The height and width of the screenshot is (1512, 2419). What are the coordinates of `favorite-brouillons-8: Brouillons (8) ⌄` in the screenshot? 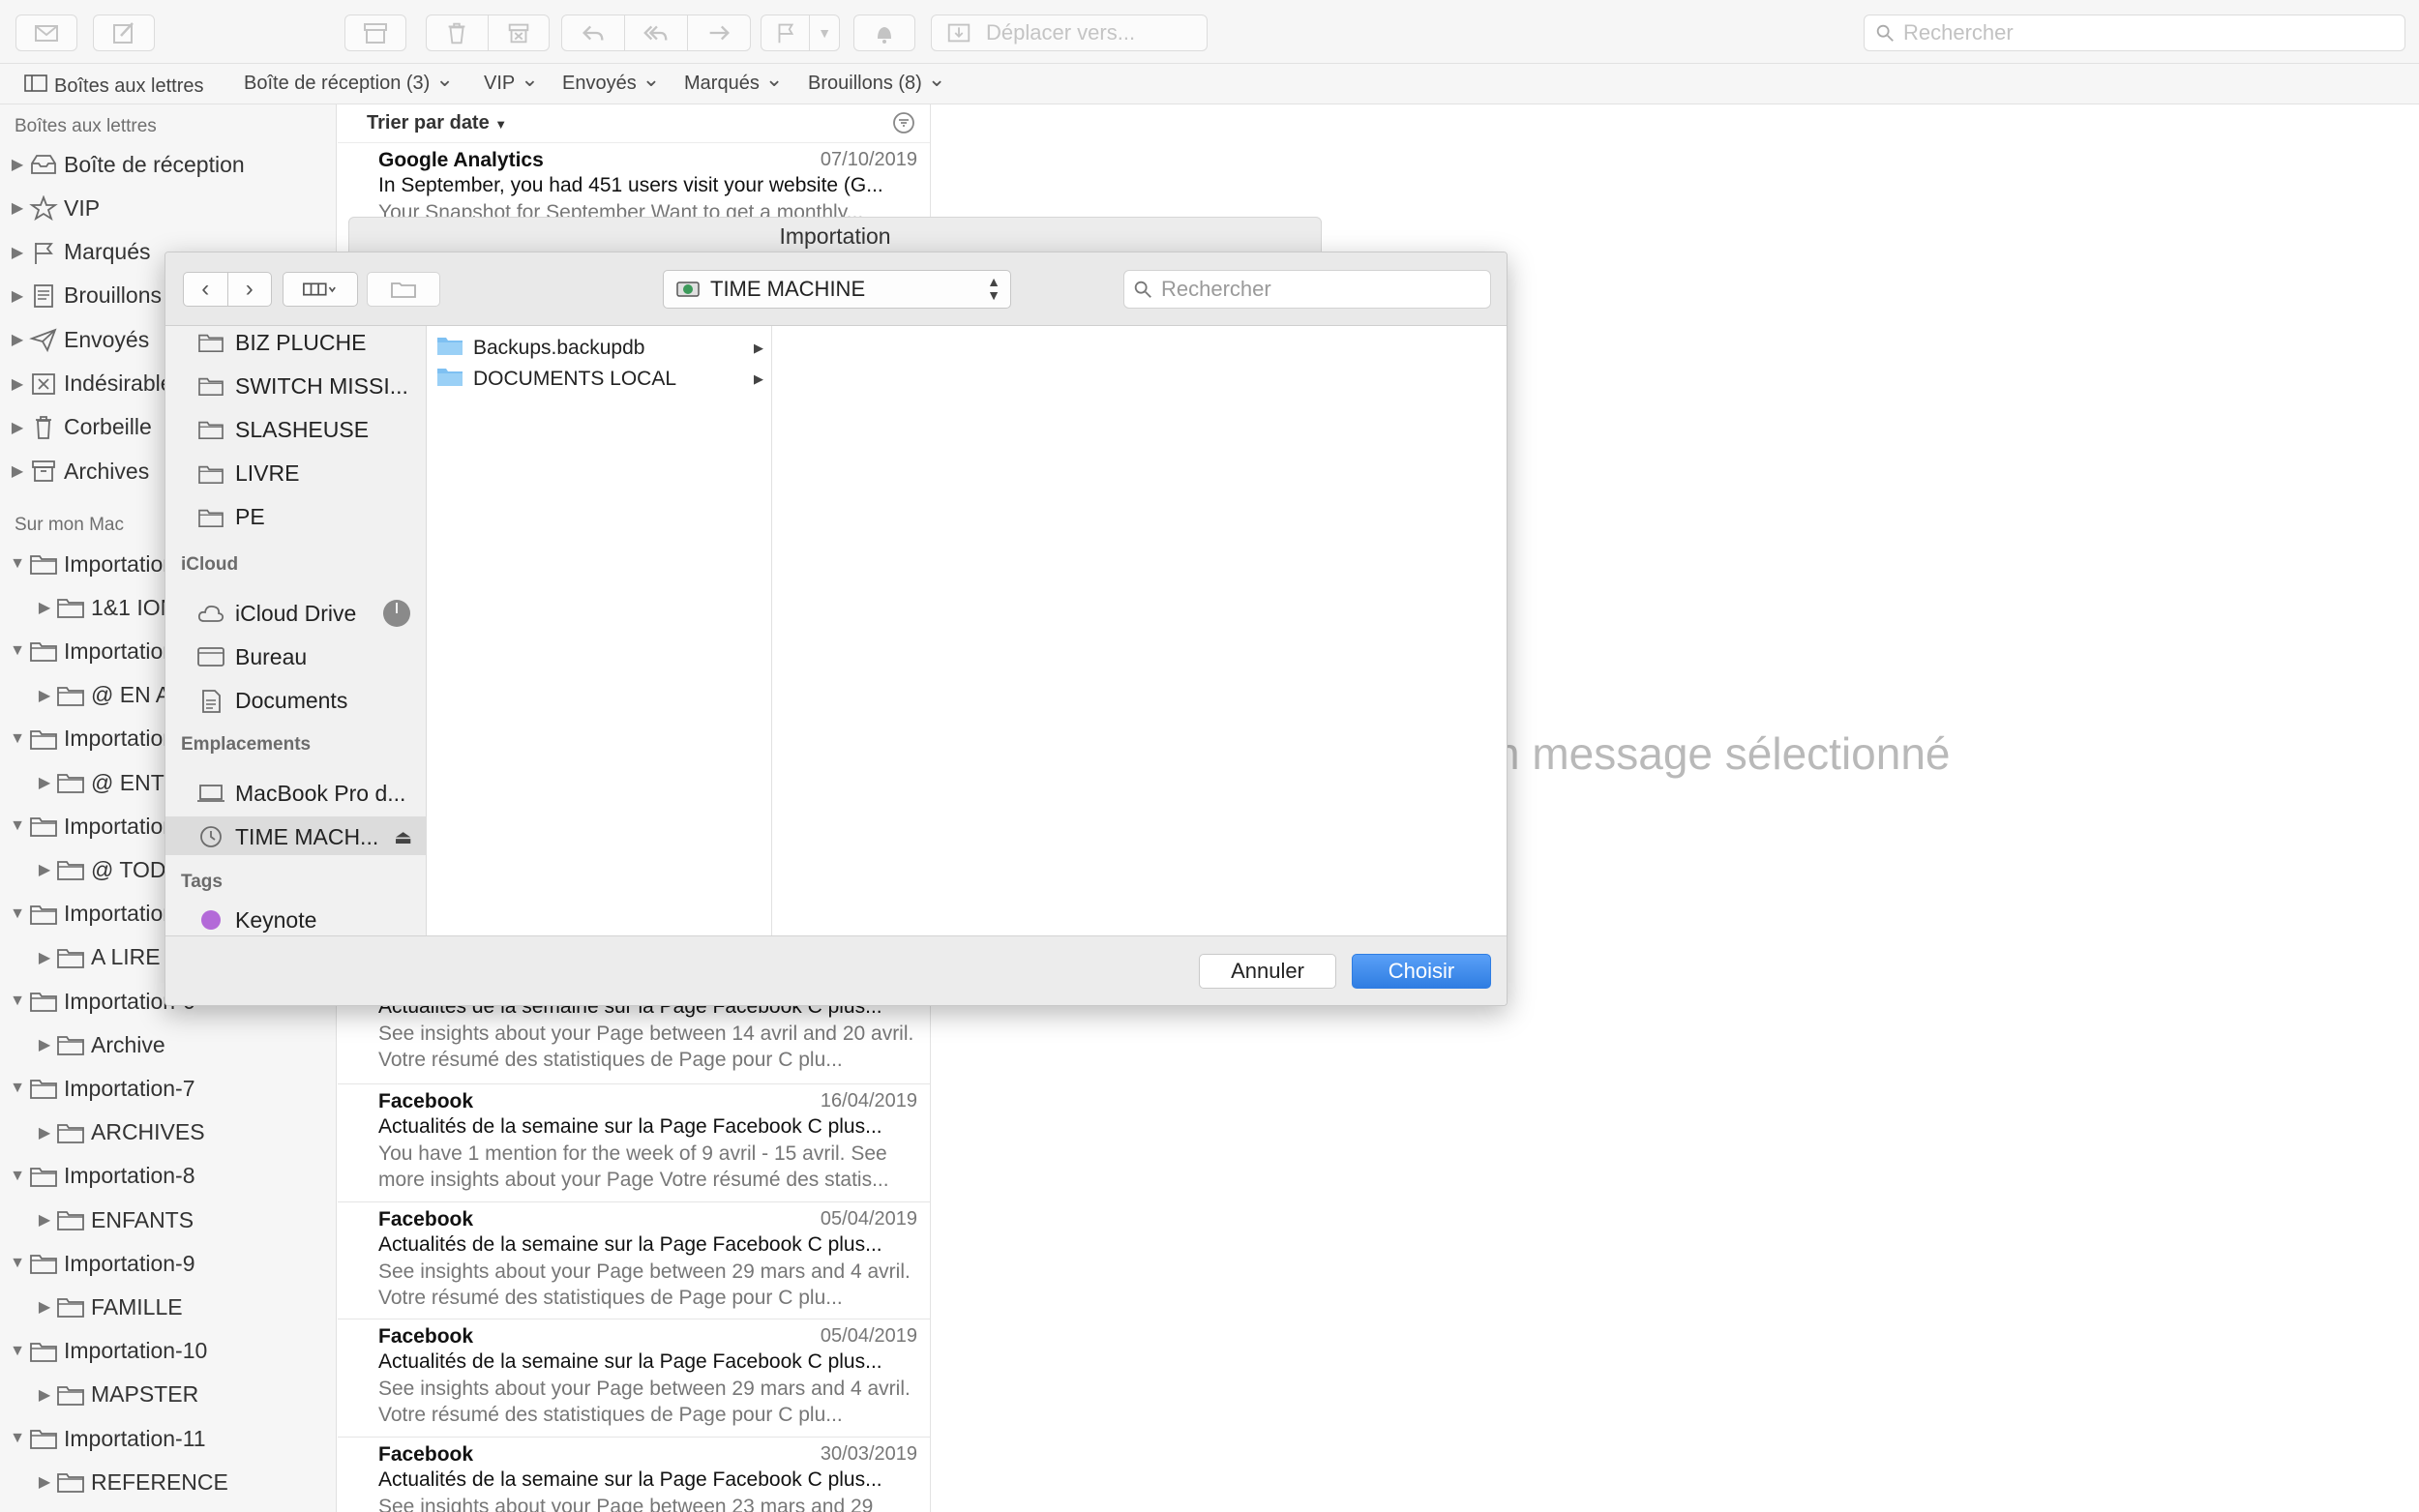 It's located at (876, 82).